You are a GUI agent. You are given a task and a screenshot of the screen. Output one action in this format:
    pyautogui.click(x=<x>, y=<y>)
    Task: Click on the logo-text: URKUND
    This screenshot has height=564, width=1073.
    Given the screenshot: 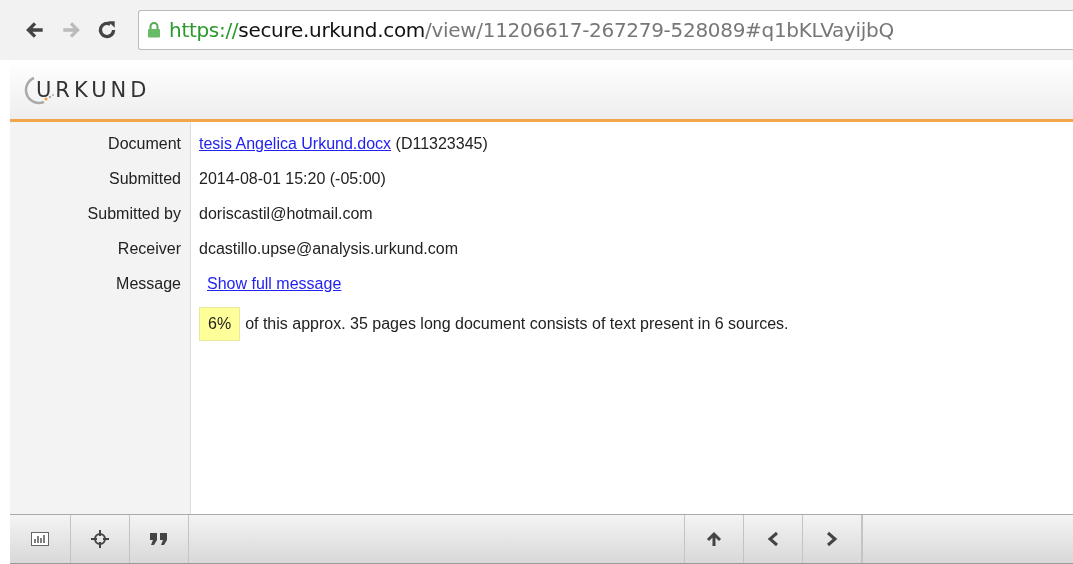 What is the action you would take?
    pyautogui.click(x=93, y=89)
    